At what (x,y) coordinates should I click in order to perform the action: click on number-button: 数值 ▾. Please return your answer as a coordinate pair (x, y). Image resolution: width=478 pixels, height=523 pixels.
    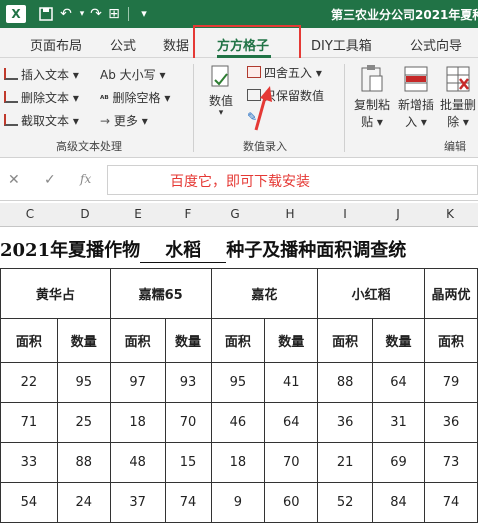
    Looking at the image, I should click on (221, 92).